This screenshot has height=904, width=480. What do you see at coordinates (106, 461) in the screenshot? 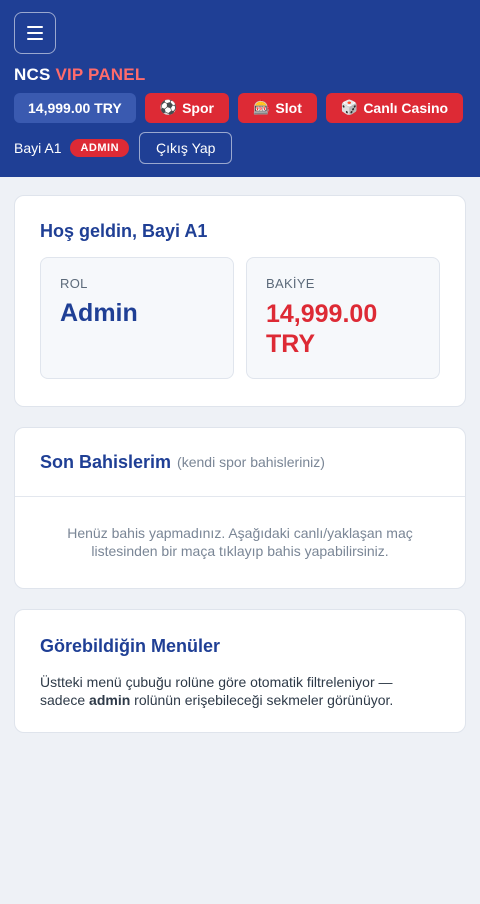
I see `recent-bets-title: Son Bahislerim` at bounding box center [106, 461].